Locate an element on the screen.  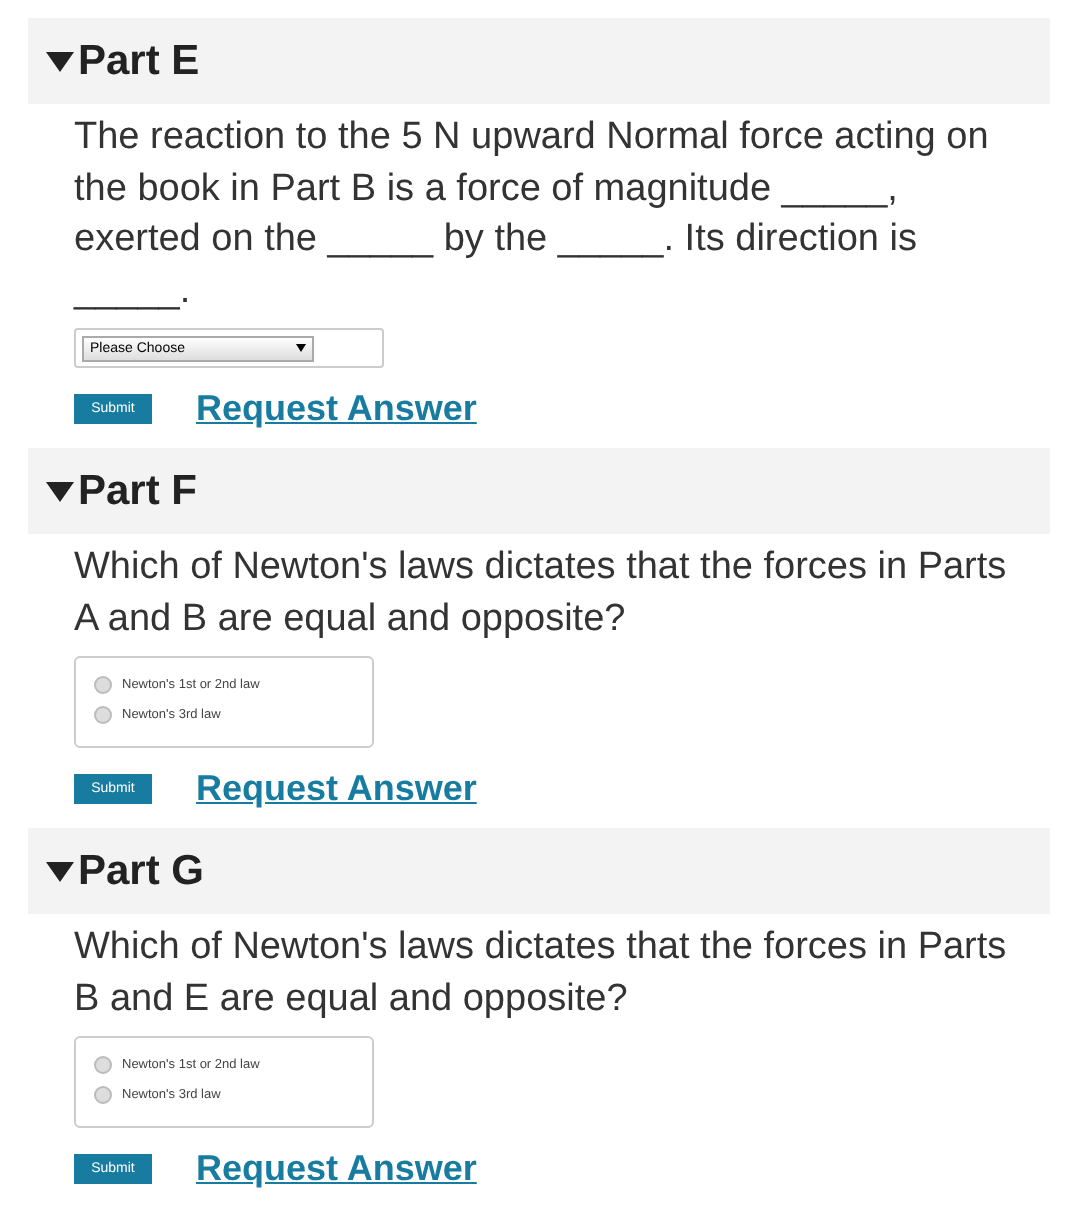
part-title: Part F is located at coordinates (138, 491).